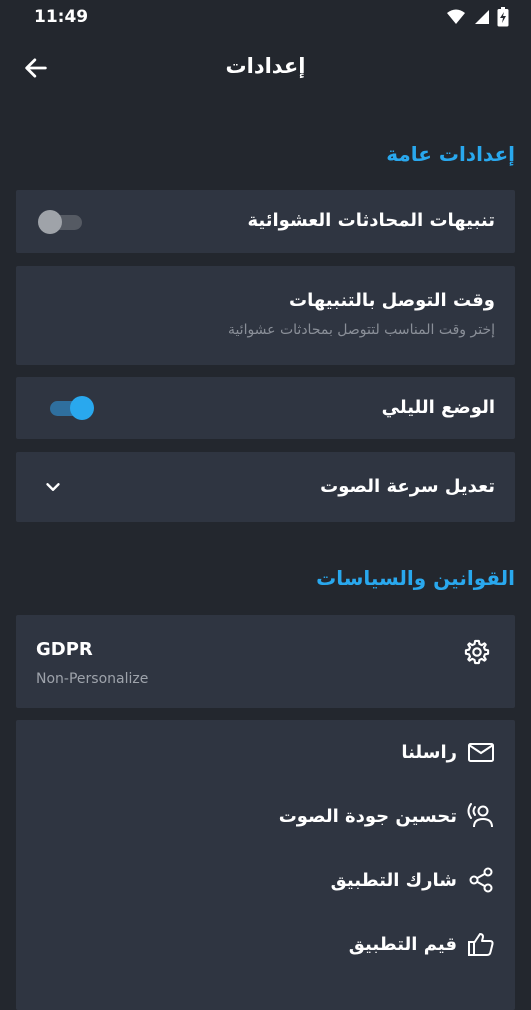 The image size is (531, 1010). I want to click on status-time: 11:49, so click(61, 17).